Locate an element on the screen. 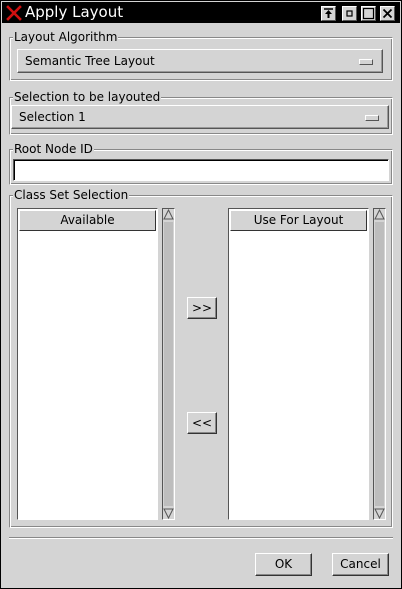  available-header: Available is located at coordinates (87, 220).